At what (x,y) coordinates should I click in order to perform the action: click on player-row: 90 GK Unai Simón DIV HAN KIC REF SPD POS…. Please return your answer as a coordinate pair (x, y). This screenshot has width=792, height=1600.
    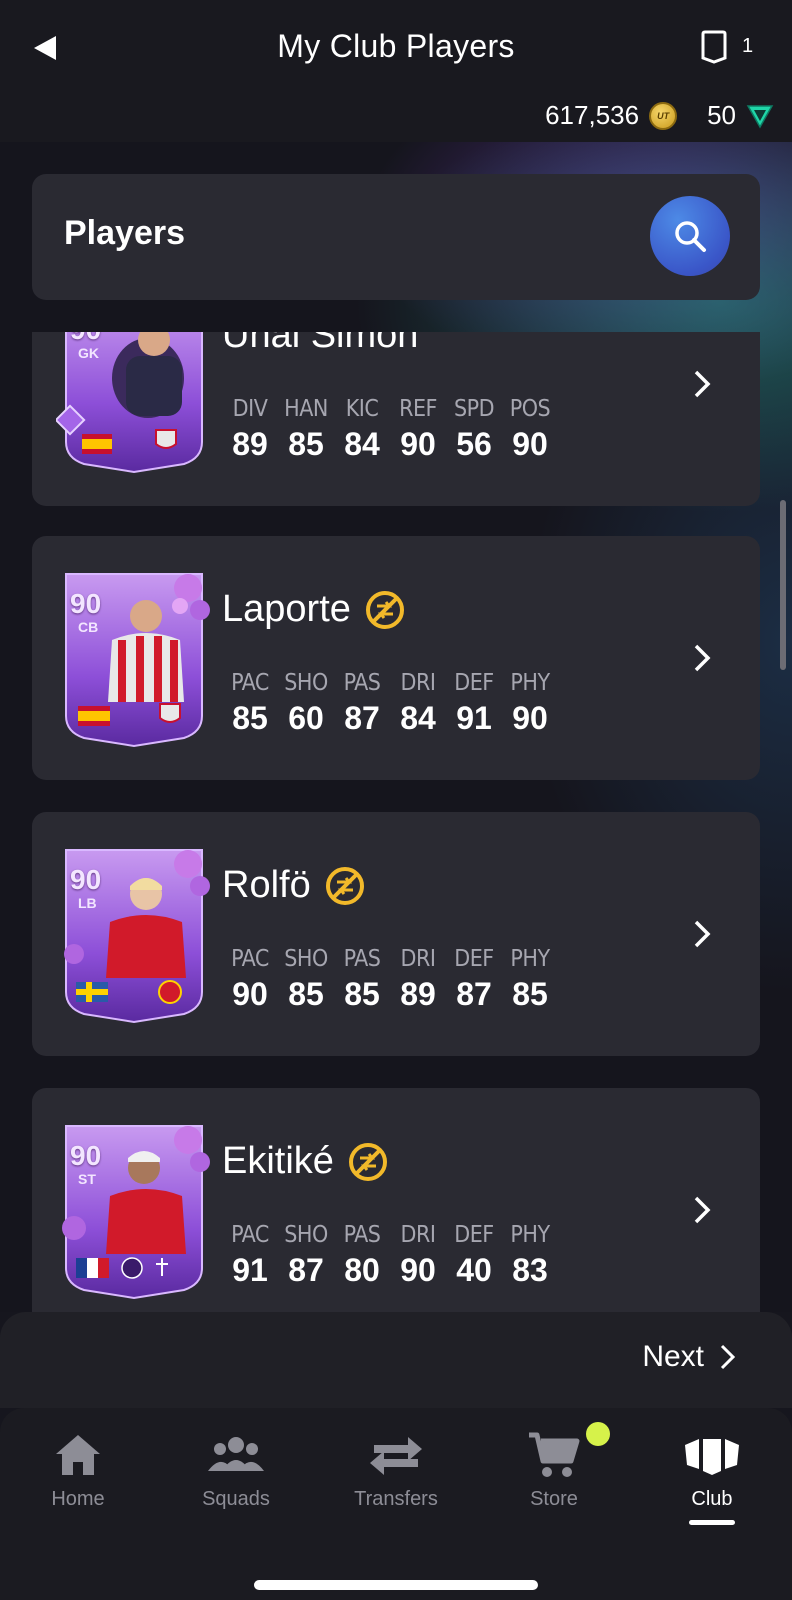
    Looking at the image, I should click on (396, 419).